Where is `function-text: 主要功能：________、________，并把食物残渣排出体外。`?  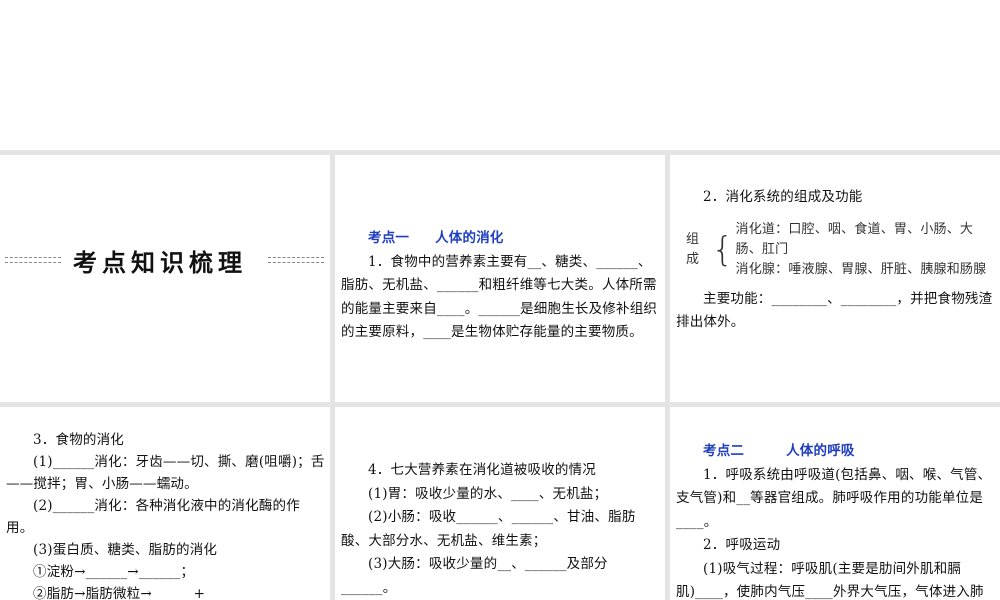 function-text: 主要功能：________、________，并把食物残渣排出体外。 is located at coordinates (834, 310).